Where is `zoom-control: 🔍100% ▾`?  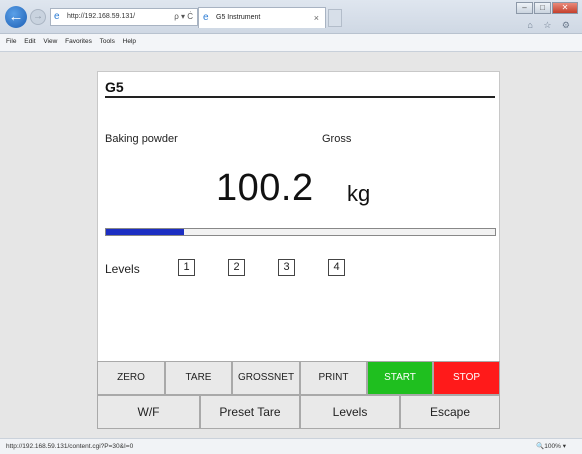
zoom-control: 🔍100% ▾ is located at coordinates (551, 446).